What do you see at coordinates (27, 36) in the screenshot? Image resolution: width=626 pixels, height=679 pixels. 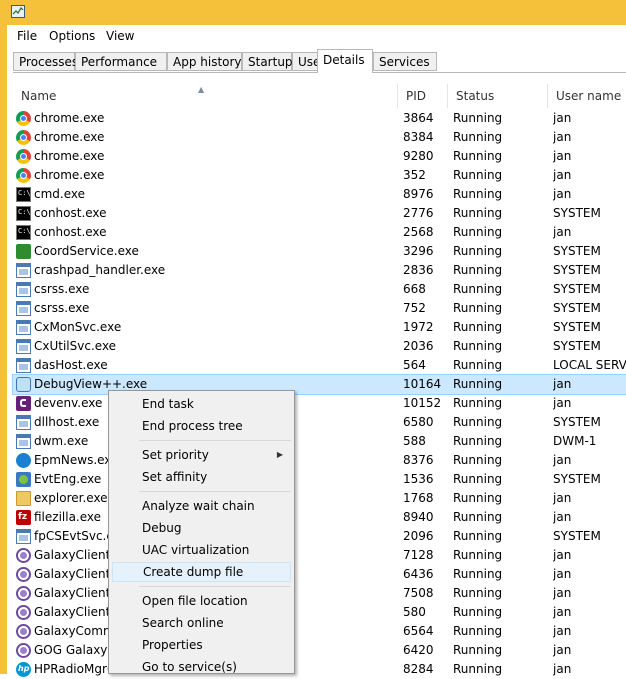 I see `menu-file: File` at bounding box center [27, 36].